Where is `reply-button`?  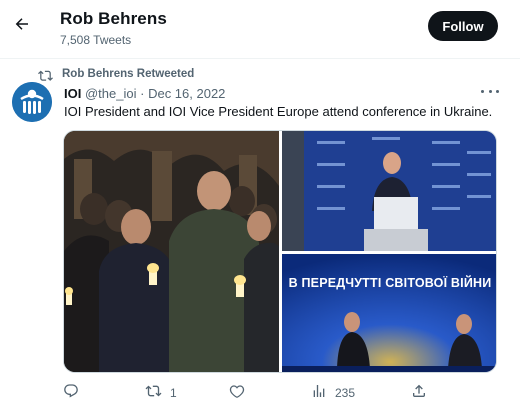
reply-button is located at coordinates (75, 393).